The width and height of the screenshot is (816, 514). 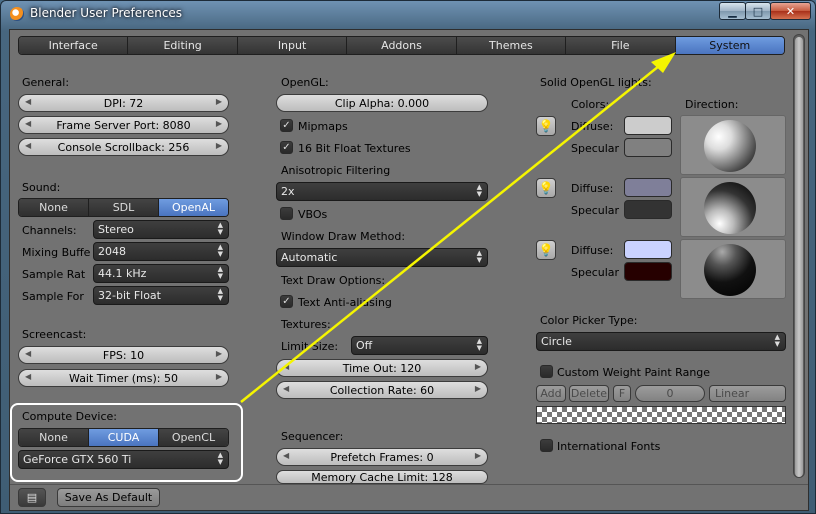 What do you see at coordinates (661, 341) in the screenshot?
I see `color-picker-select: Circle ▲ ▼` at bounding box center [661, 341].